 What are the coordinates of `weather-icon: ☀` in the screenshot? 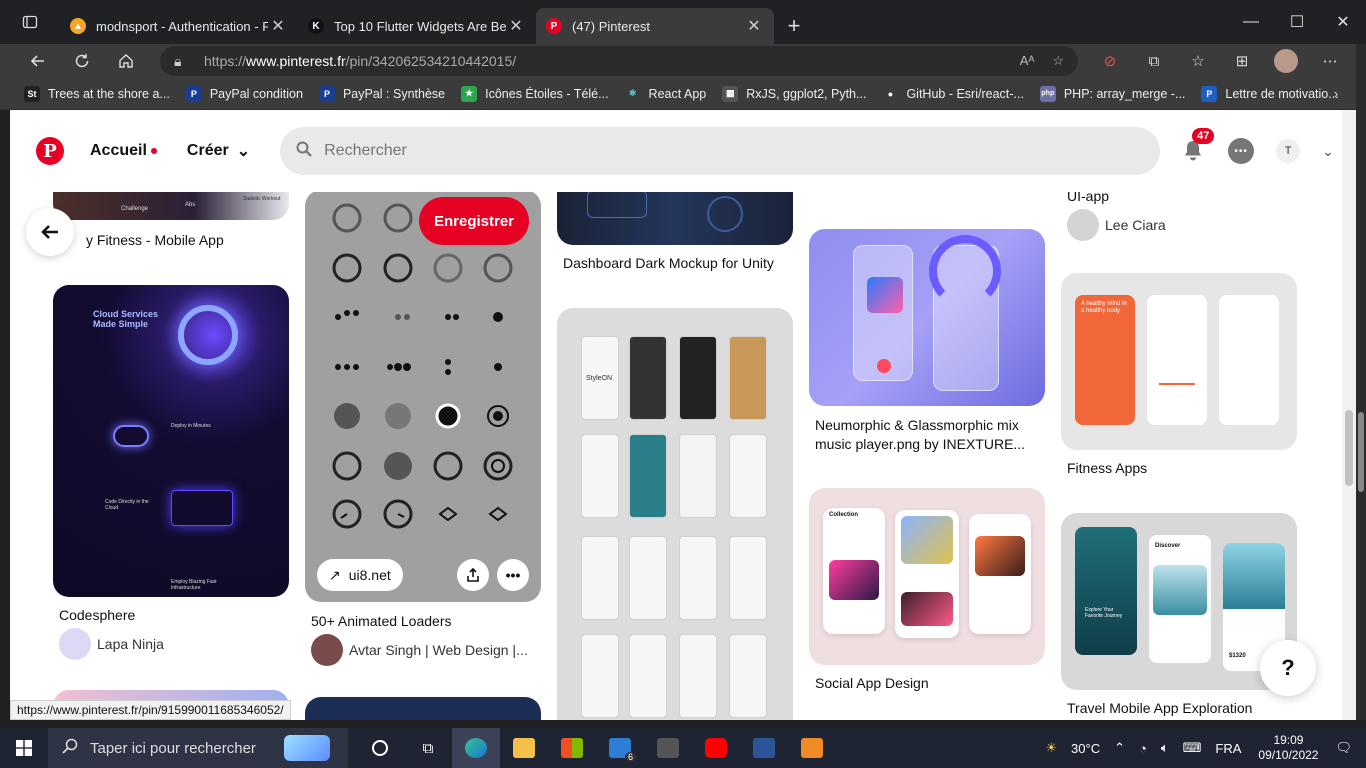 It's located at (1051, 748).